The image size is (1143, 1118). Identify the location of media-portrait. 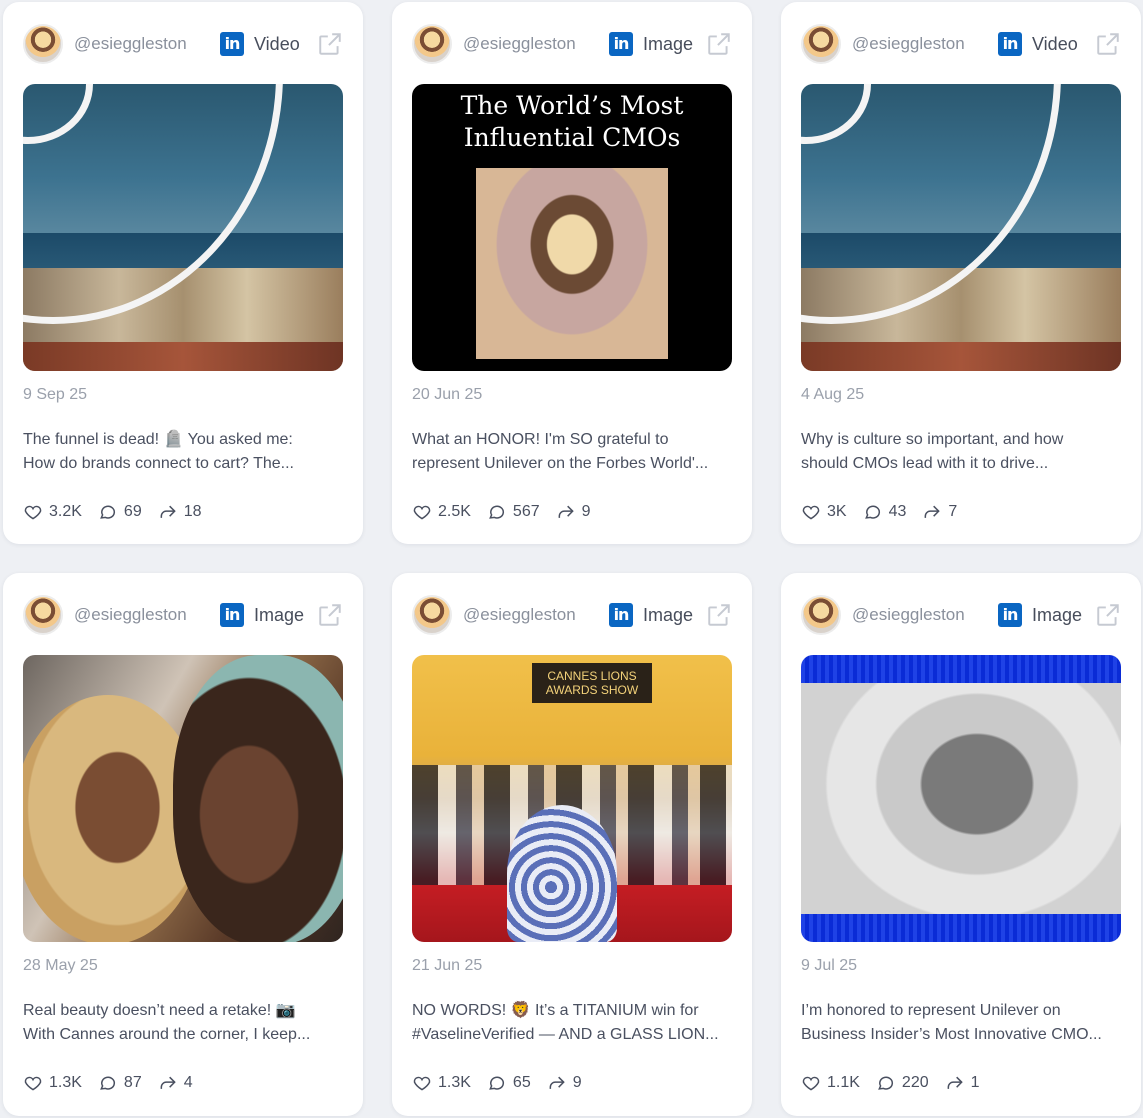
(961, 798).